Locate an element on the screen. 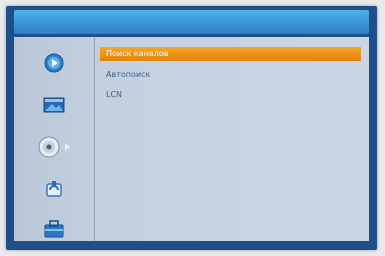 This screenshot has height=256, width=385. menu-item-label: LCN is located at coordinates (114, 94).